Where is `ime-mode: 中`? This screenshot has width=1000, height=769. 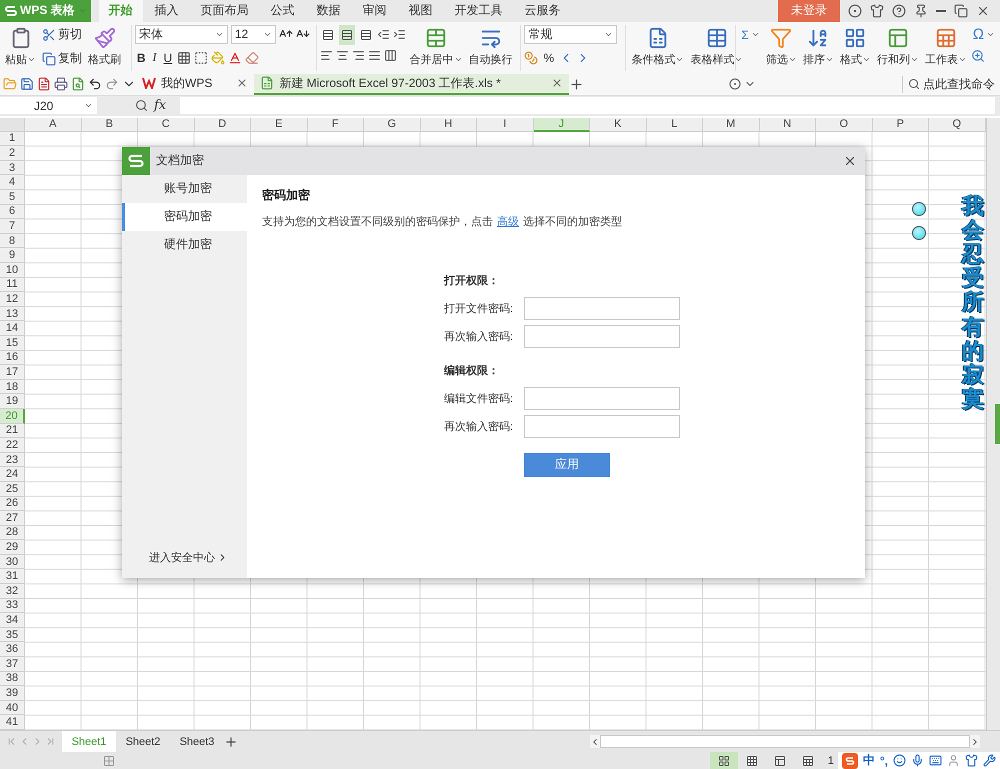 ime-mode: 中 is located at coordinates (868, 760).